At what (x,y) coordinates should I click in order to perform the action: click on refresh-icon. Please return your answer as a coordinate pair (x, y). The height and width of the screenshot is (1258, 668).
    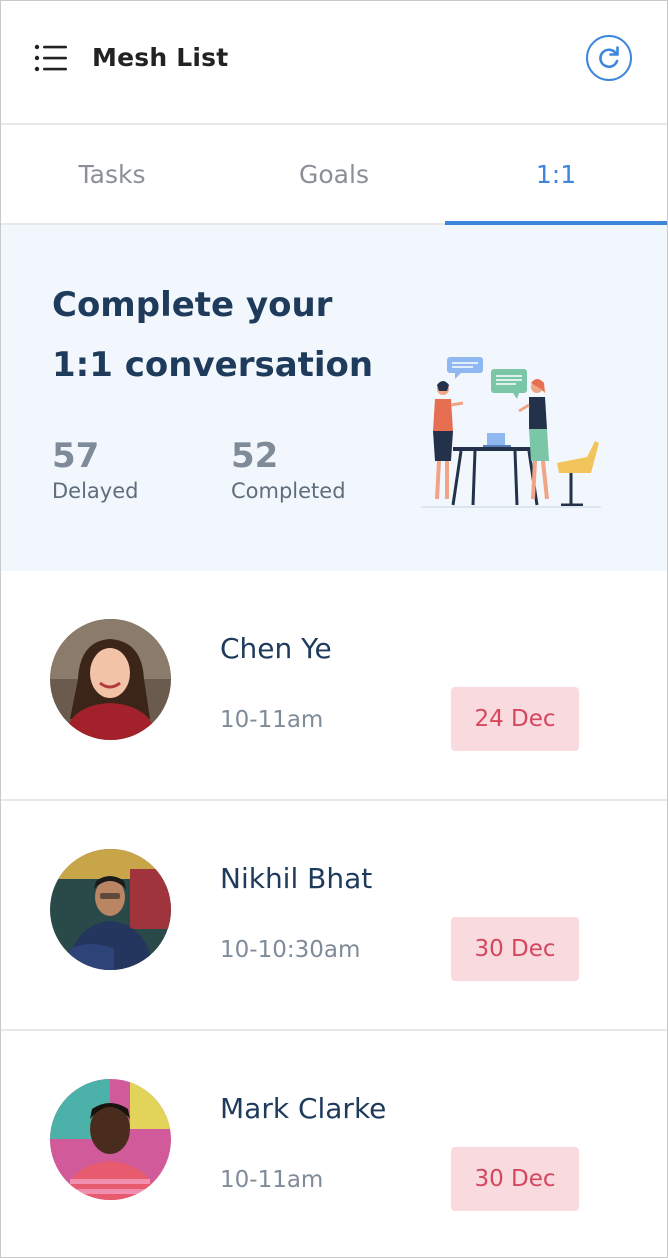
    Looking at the image, I should click on (609, 58).